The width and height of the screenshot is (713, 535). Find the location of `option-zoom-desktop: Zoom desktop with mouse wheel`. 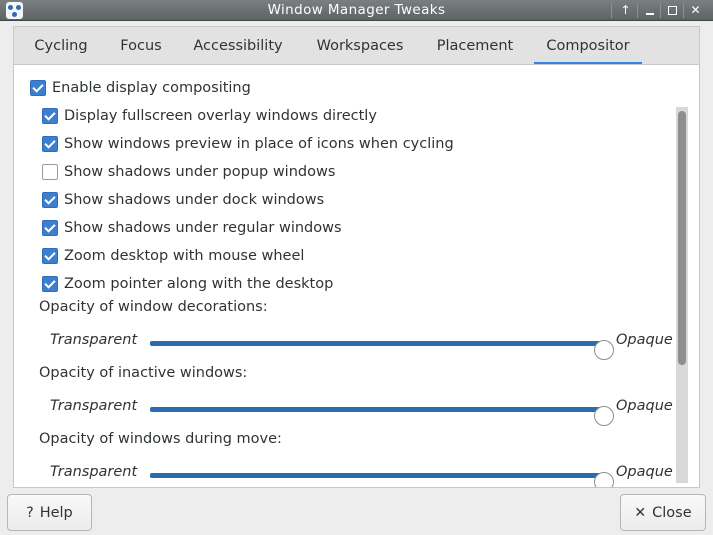

option-zoom-desktop: Zoom desktop with mouse wheel is located at coordinates (173, 256).